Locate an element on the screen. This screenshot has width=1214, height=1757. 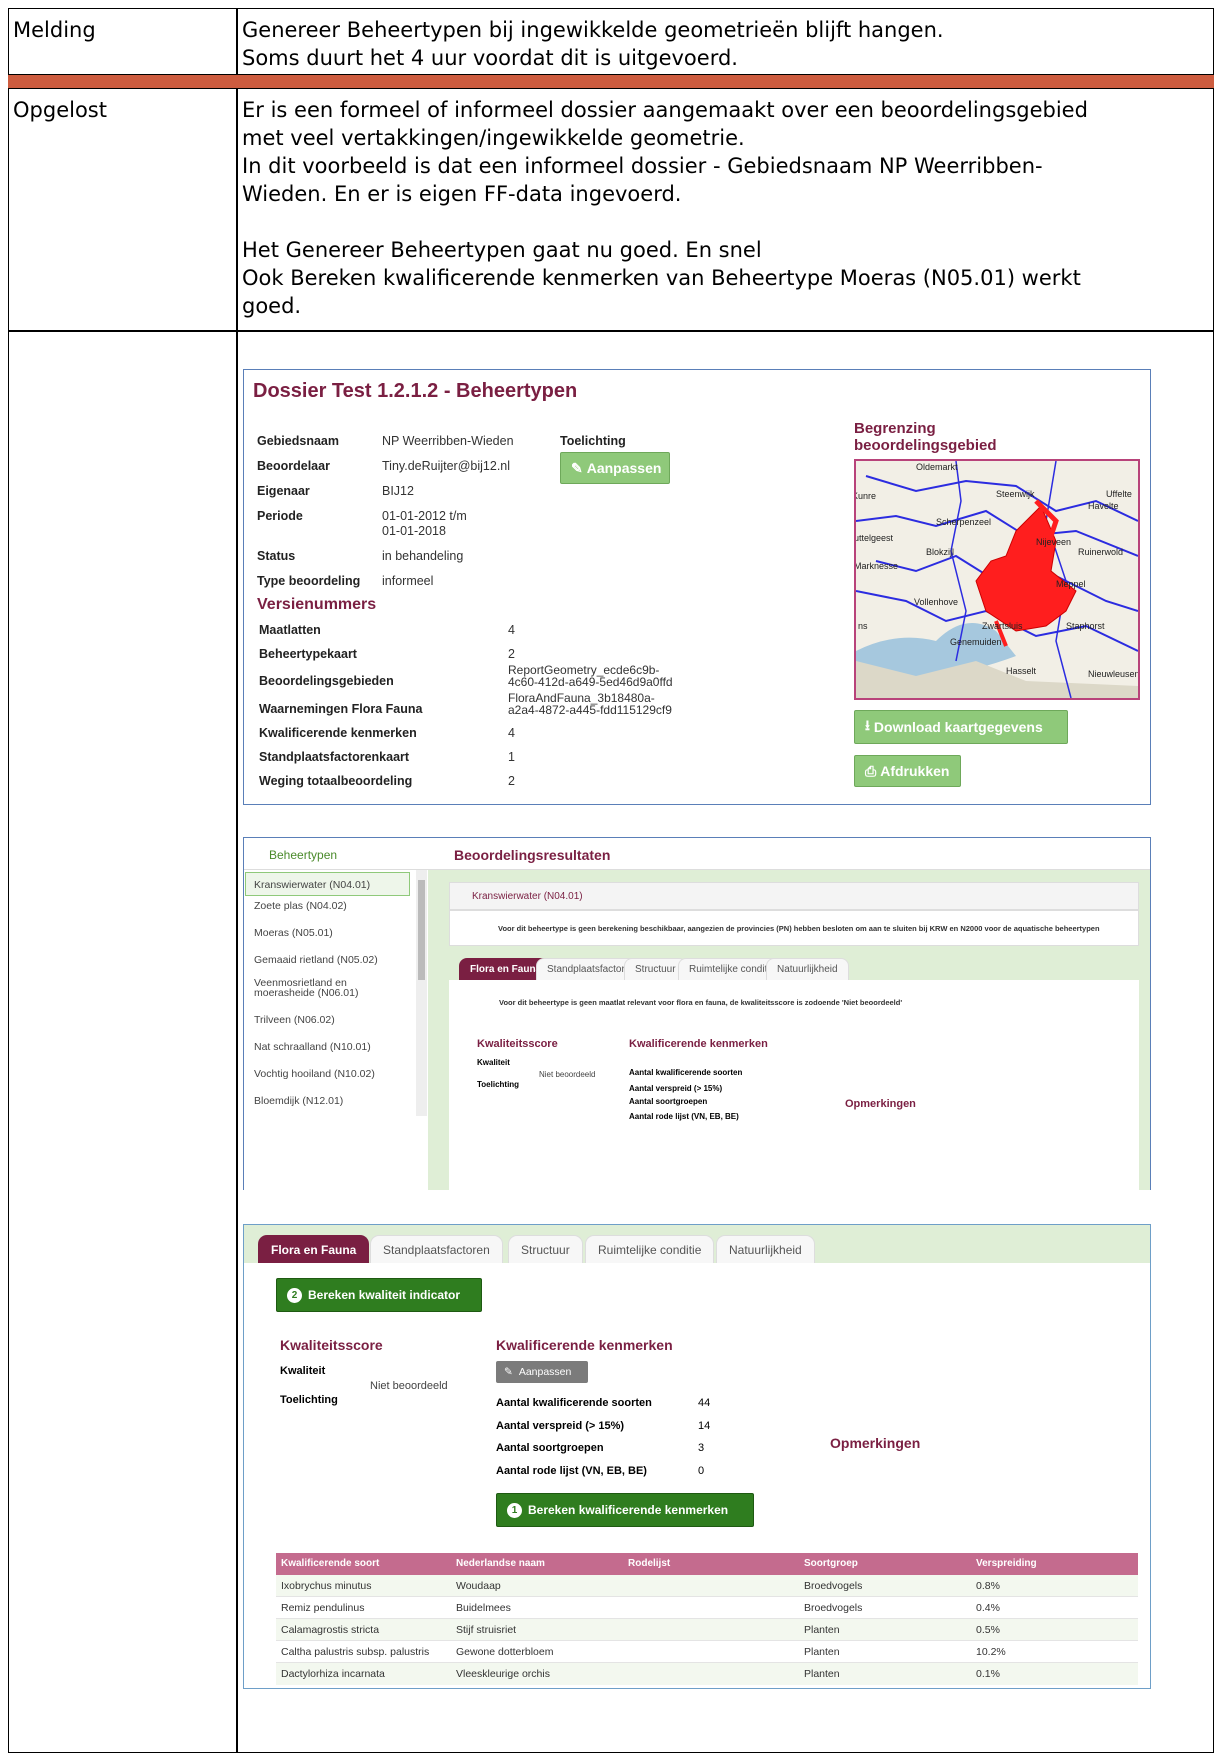
table-cell: Remiz pendulinus is located at coordinates (323, 1608).